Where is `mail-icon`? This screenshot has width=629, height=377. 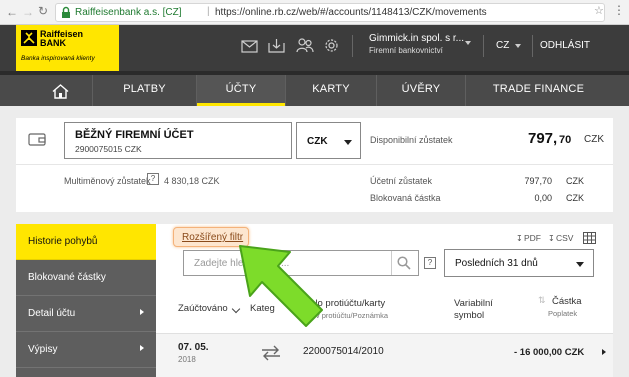
mail-icon is located at coordinates (249, 46).